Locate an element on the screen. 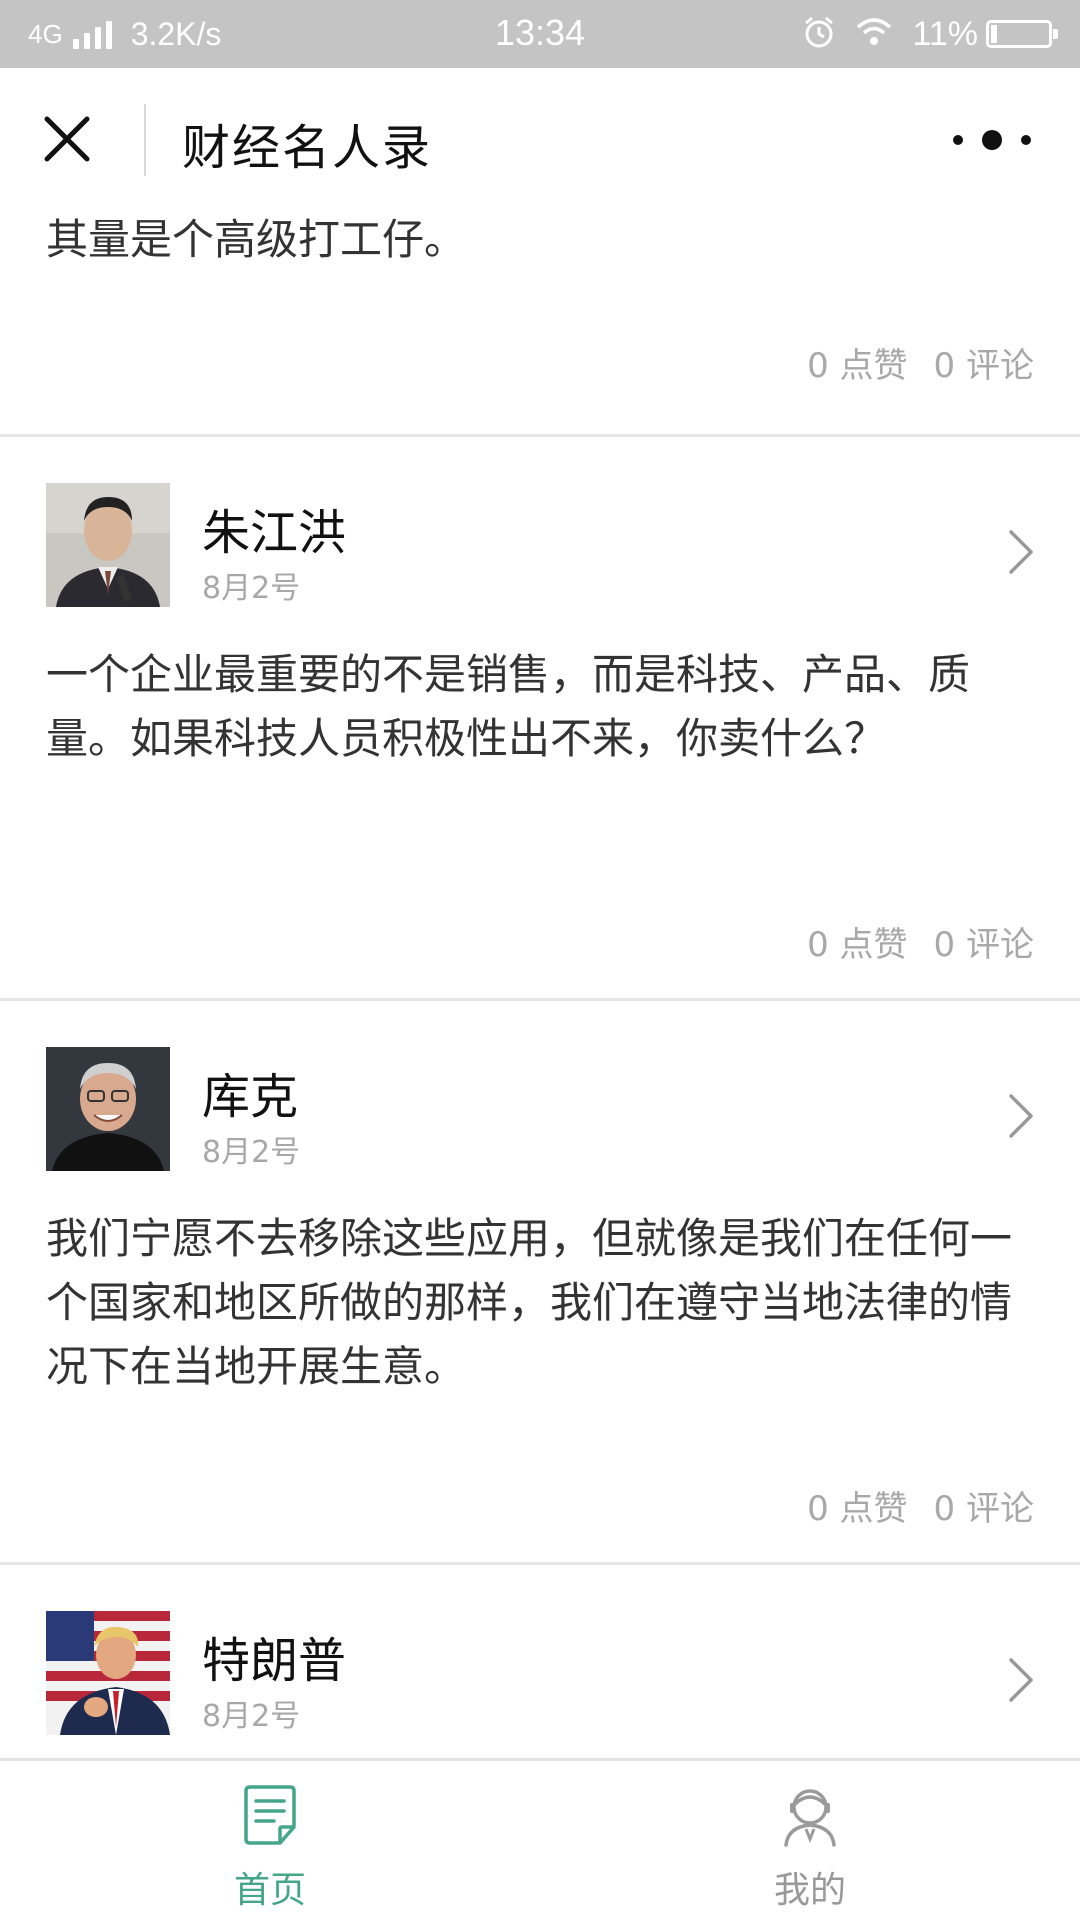 Image resolution: width=1080 pixels, height=1923 pixels. post-content: 其量是个高级打工仔。 is located at coordinates (256, 239).